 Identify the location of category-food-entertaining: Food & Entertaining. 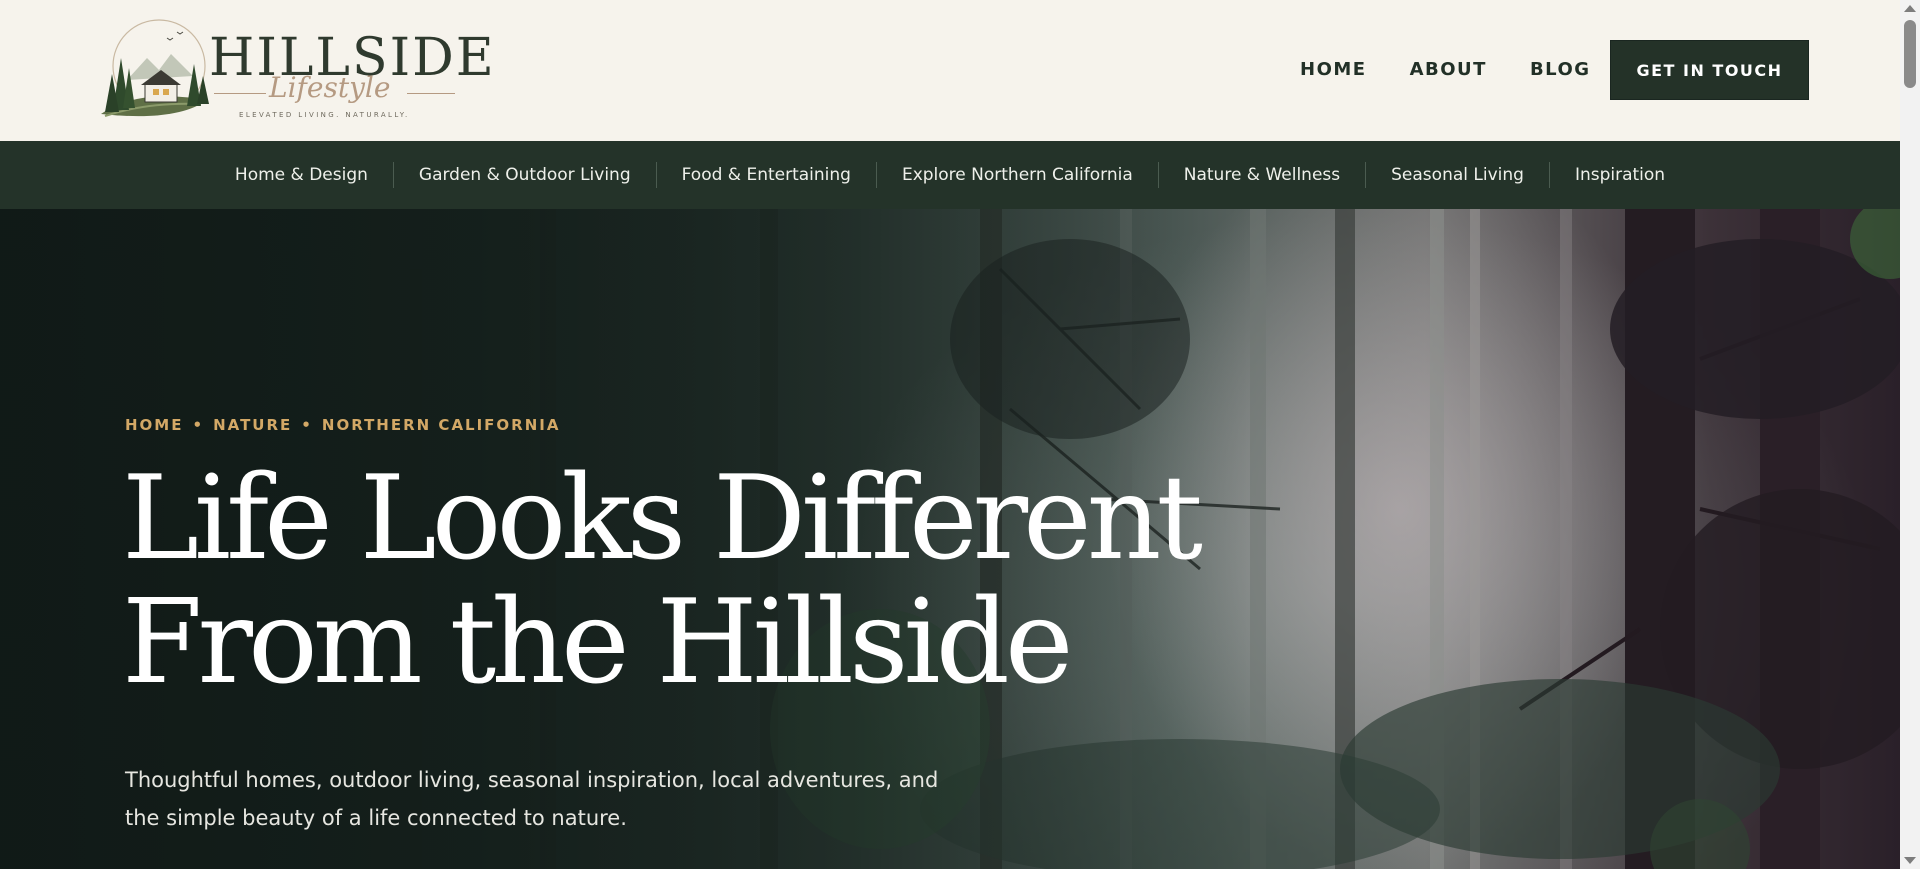
(765, 175).